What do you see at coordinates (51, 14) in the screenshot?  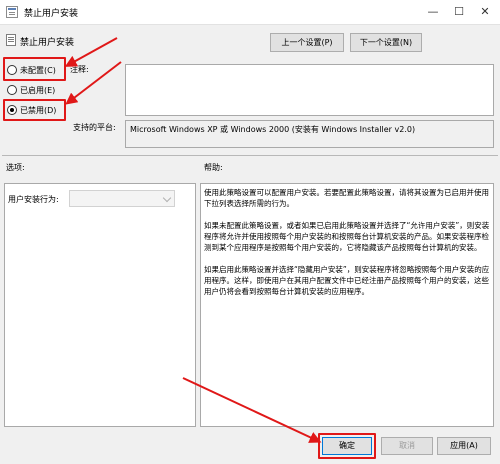 I see `window-title: 禁止用户安装` at bounding box center [51, 14].